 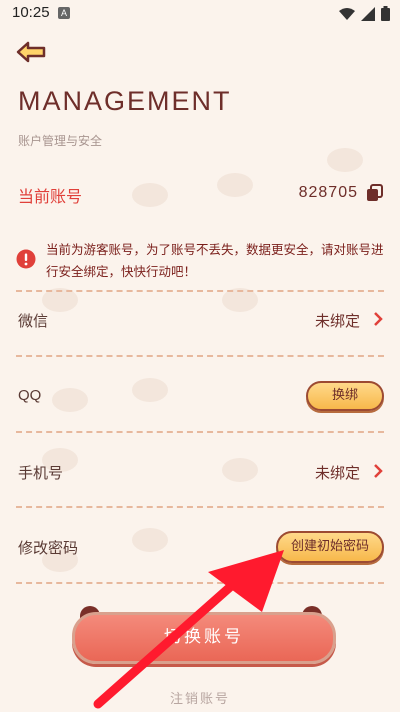 What do you see at coordinates (330, 547) in the screenshot?
I see `create-password-button: 创建初始密码` at bounding box center [330, 547].